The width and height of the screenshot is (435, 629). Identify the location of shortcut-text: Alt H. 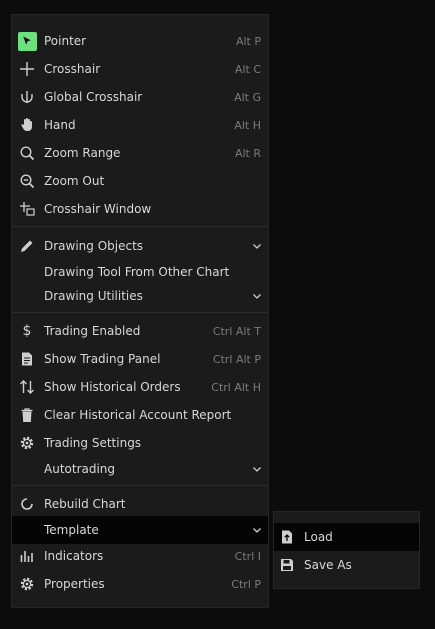
(247, 125).